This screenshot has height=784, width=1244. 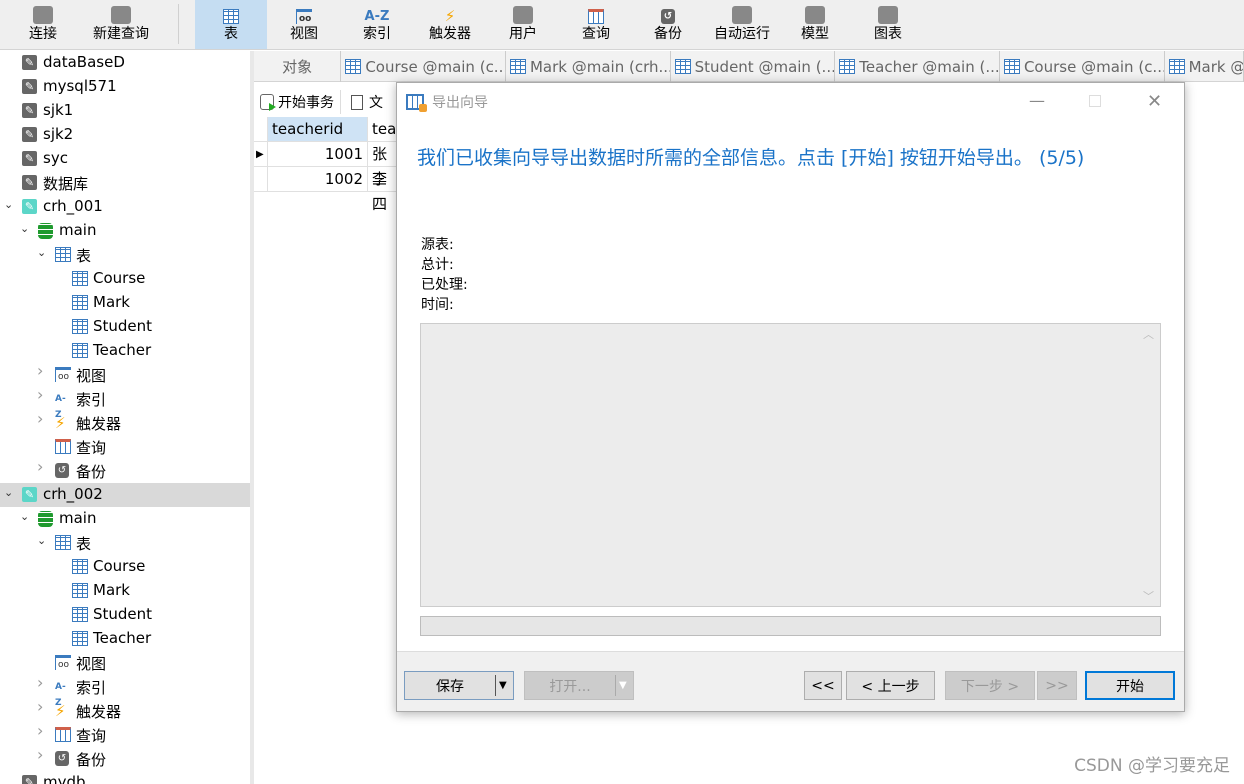 What do you see at coordinates (261, 179) in the screenshot?
I see `row-selector` at bounding box center [261, 179].